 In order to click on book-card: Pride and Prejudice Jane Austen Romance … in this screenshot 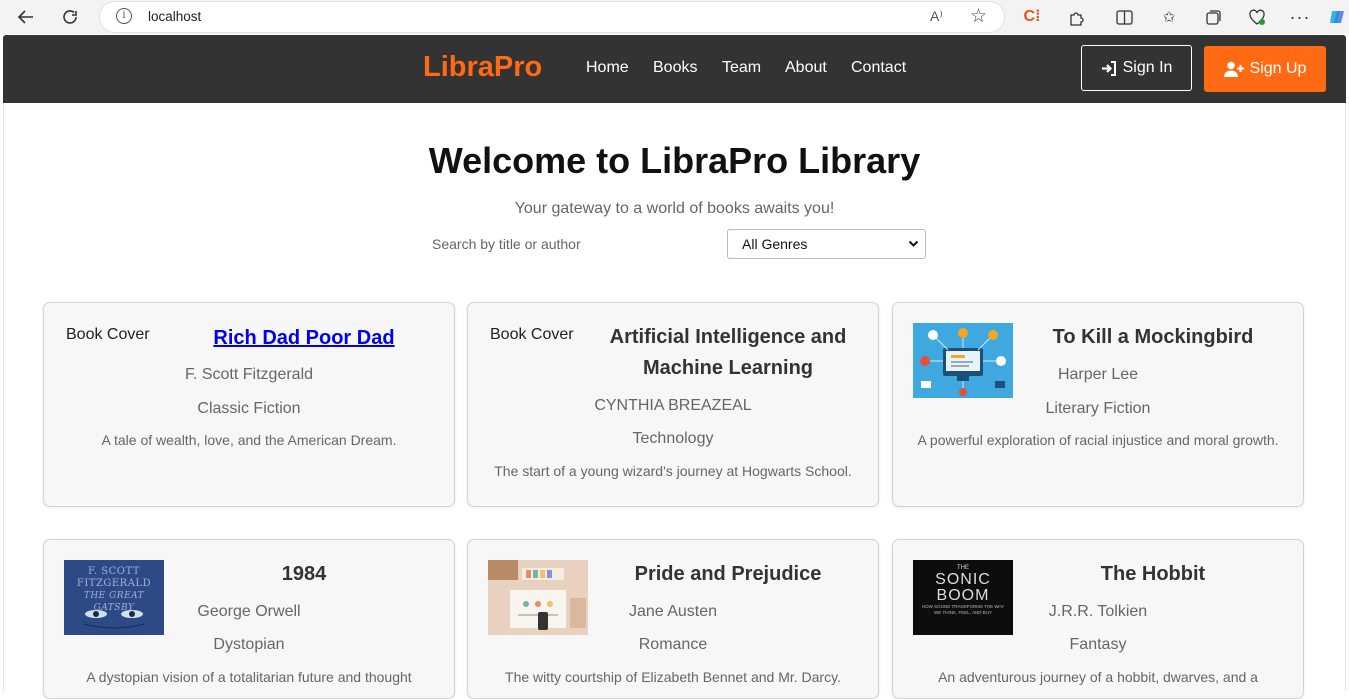, I will do `click(673, 619)`.